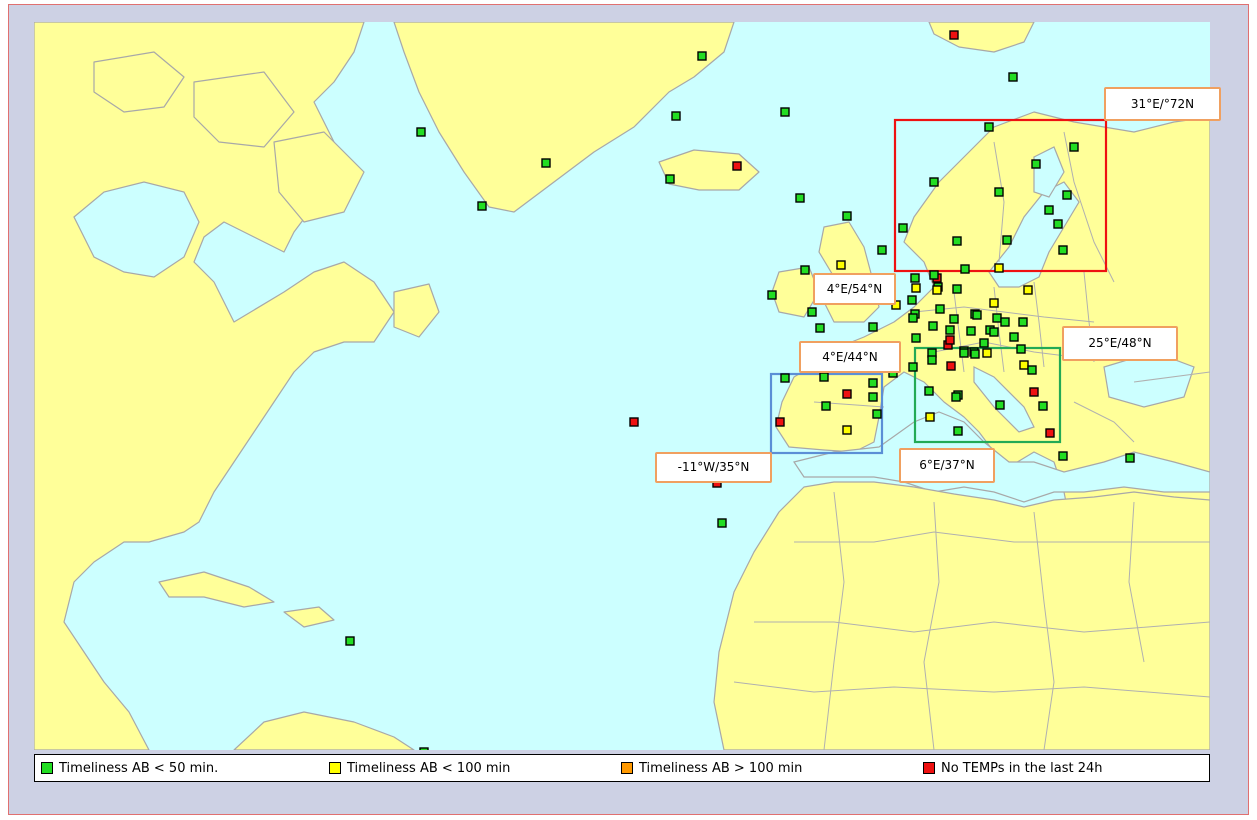 This screenshot has height=820, width=1257. I want to click on coord-label-iberia-sw: -11°W/35°N, so click(713, 467).